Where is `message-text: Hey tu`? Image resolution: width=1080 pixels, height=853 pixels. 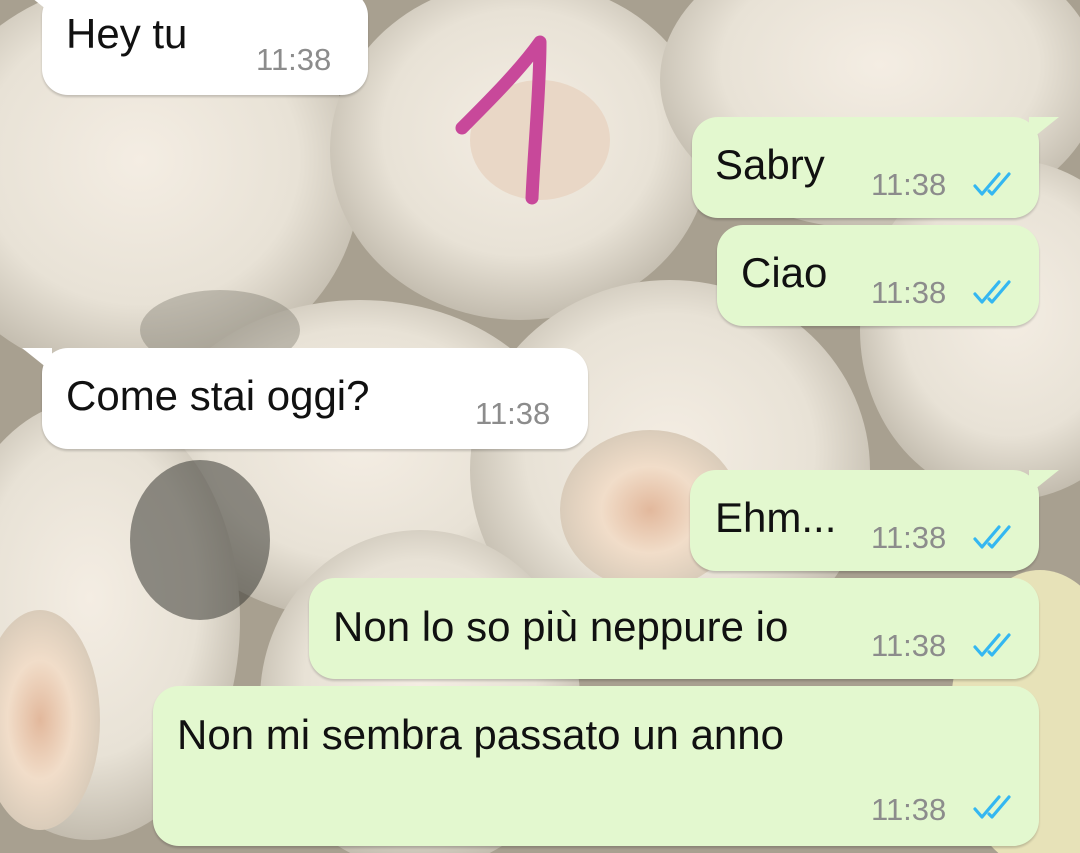 message-text: Hey tu is located at coordinates (127, 33).